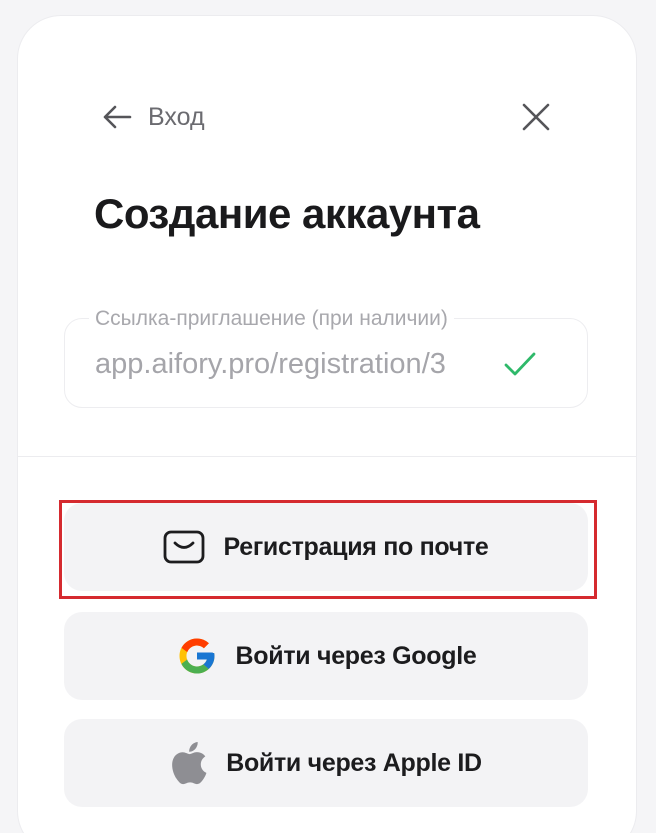 This screenshot has width=656, height=833. What do you see at coordinates (356, 655) in the screenshot?
I see `google-login-label: Войти через Google` at bounding box center [356, 655].